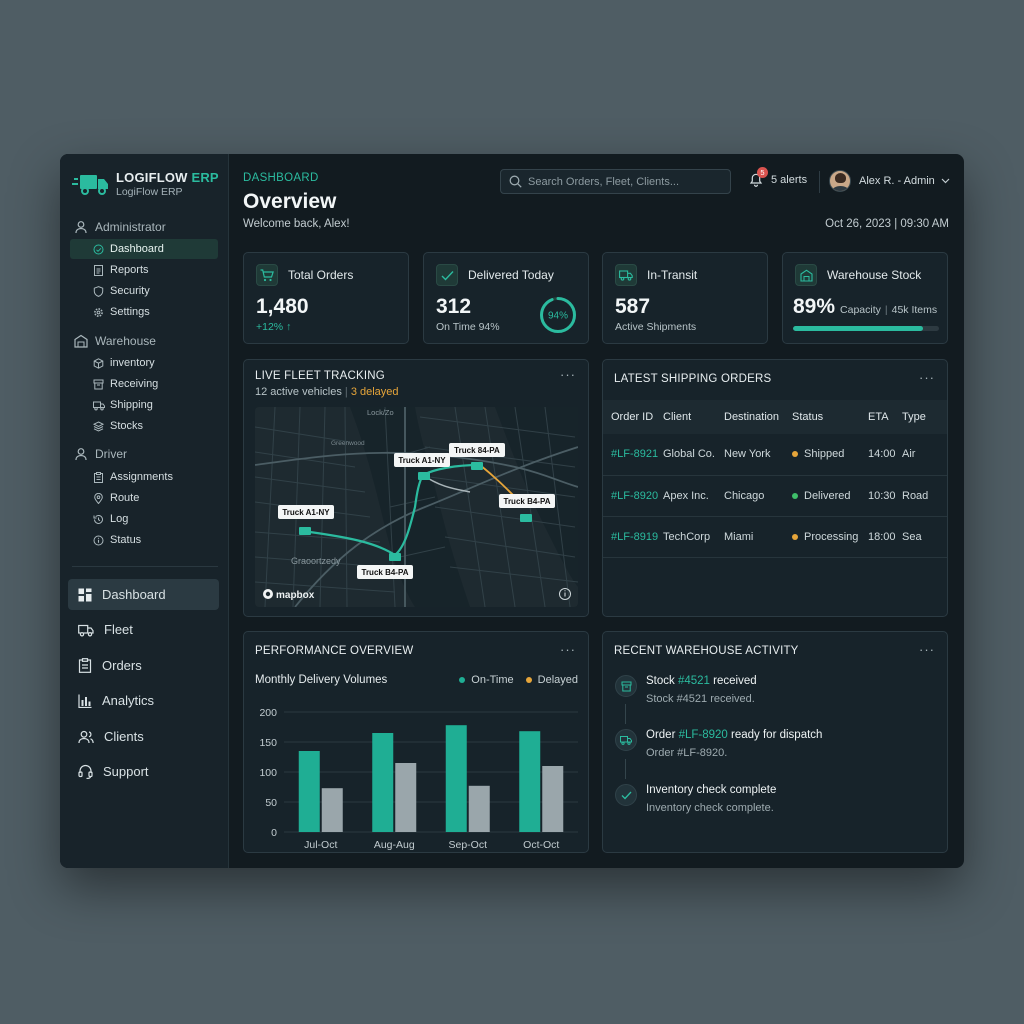 This screenshot has width=1024, height=1024. I want to click on order-id: #LF-8920, so click(633, 496).